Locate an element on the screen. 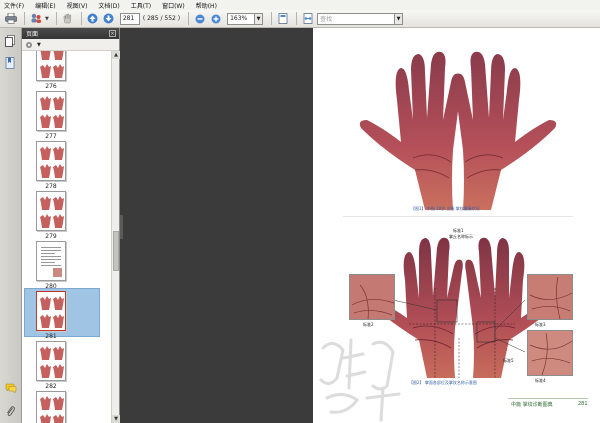  print-button is located at coordinates (11, 19).